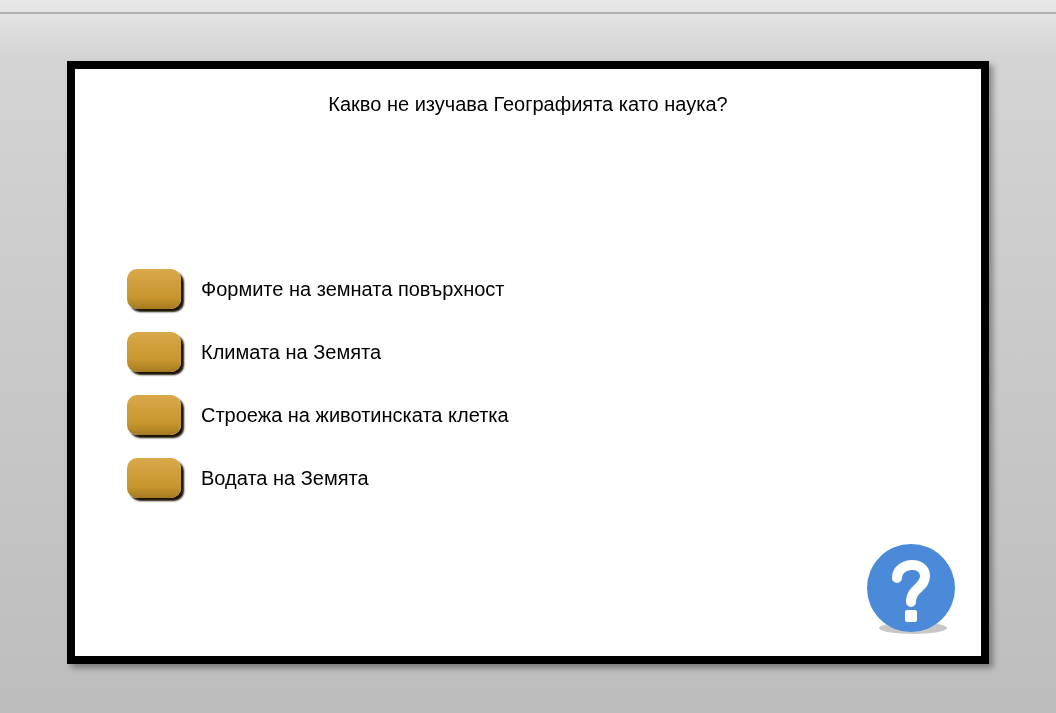 Image resolution: width=1056 pixels, height=713 pixels. I want to click on answer-text: Водата на Земята, so click(285, 478).